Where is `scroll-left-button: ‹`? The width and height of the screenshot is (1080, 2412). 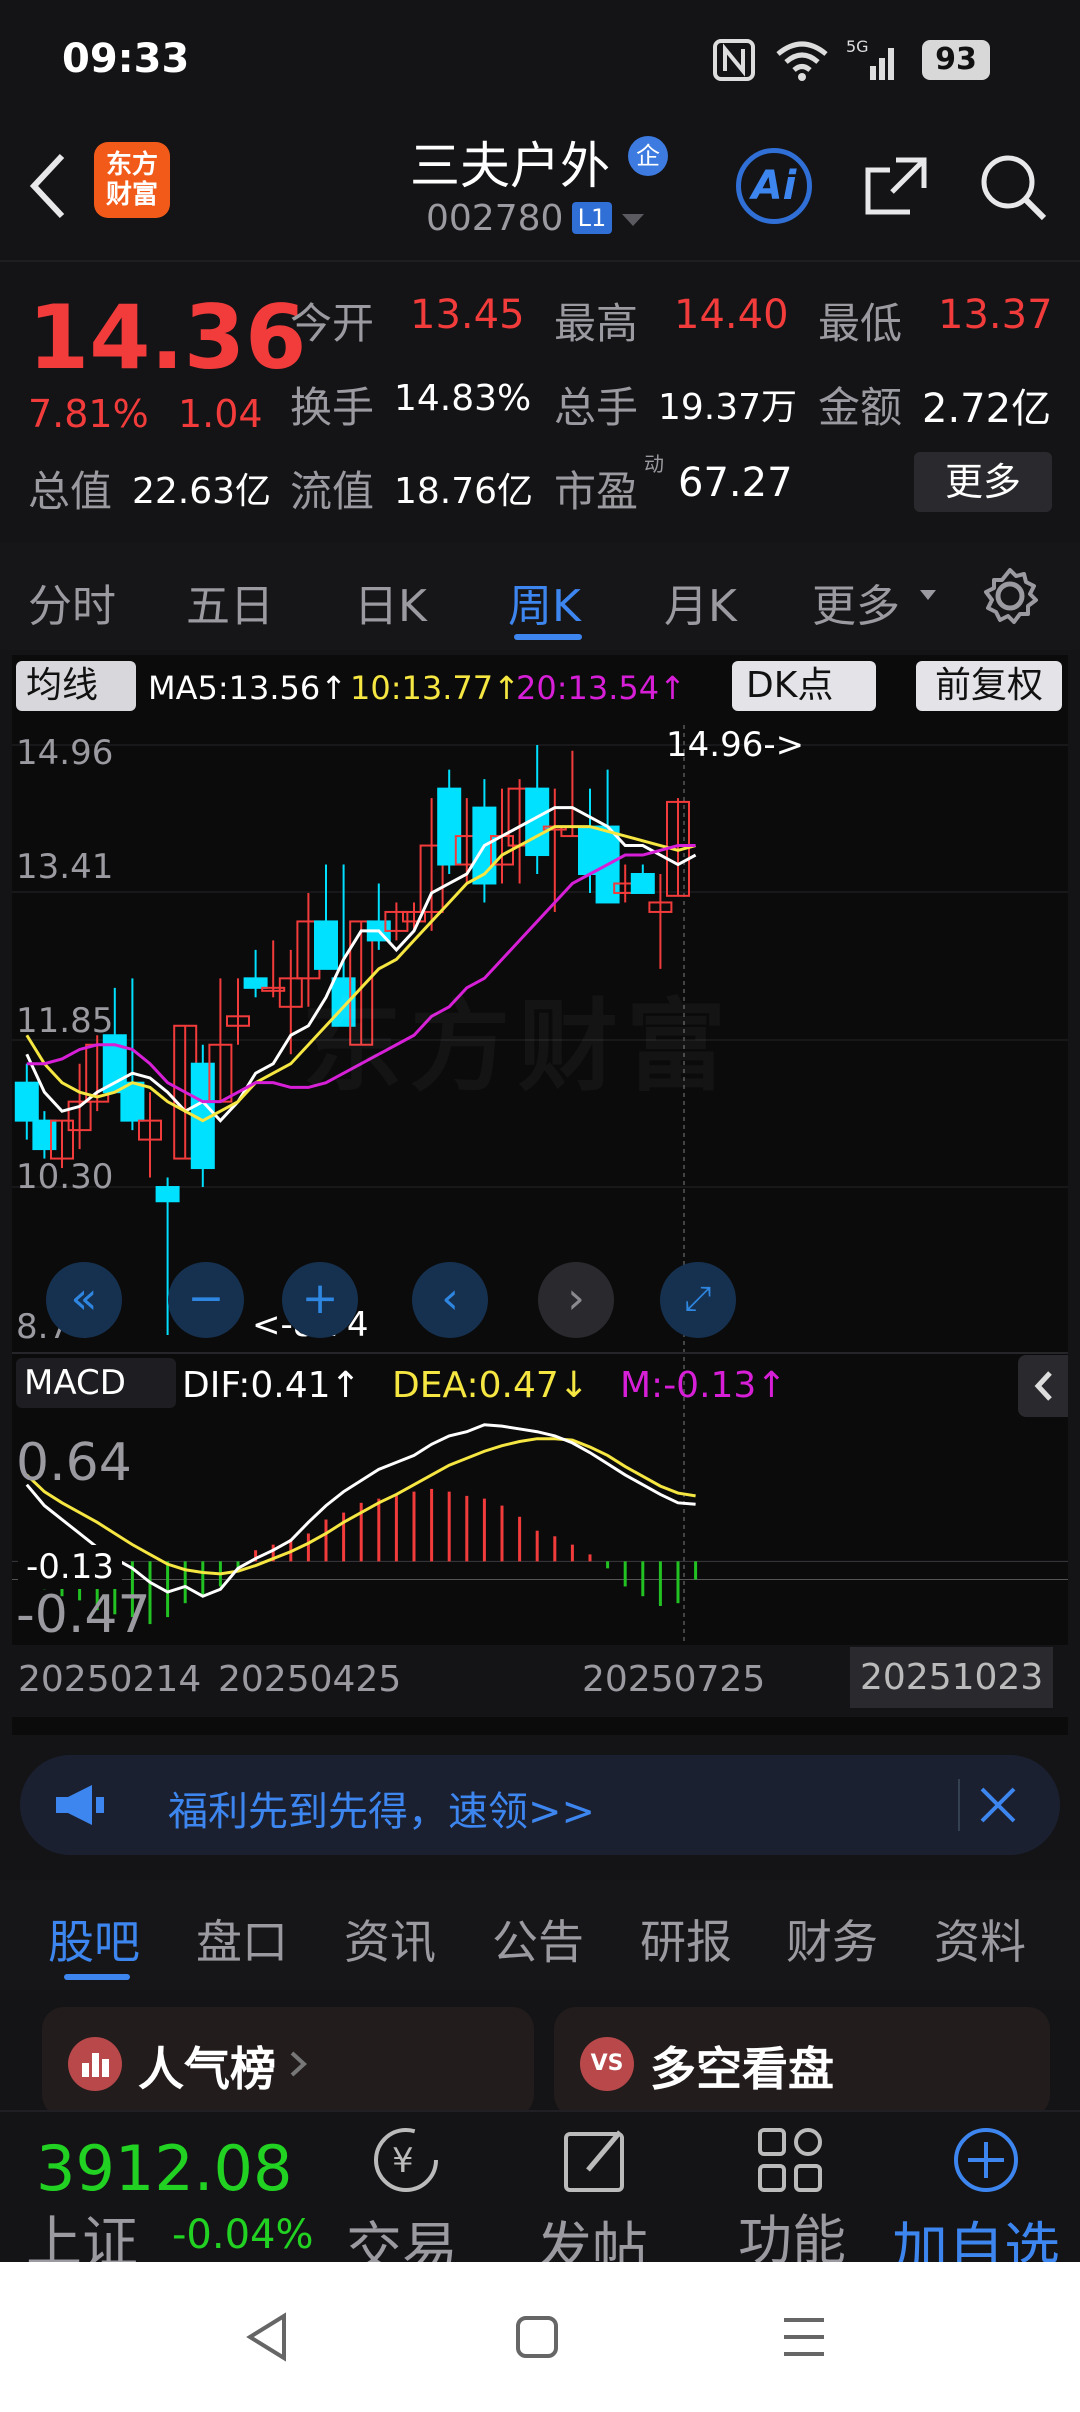 scroll-left-button: ‹ is located at coordinates (450, 1300).